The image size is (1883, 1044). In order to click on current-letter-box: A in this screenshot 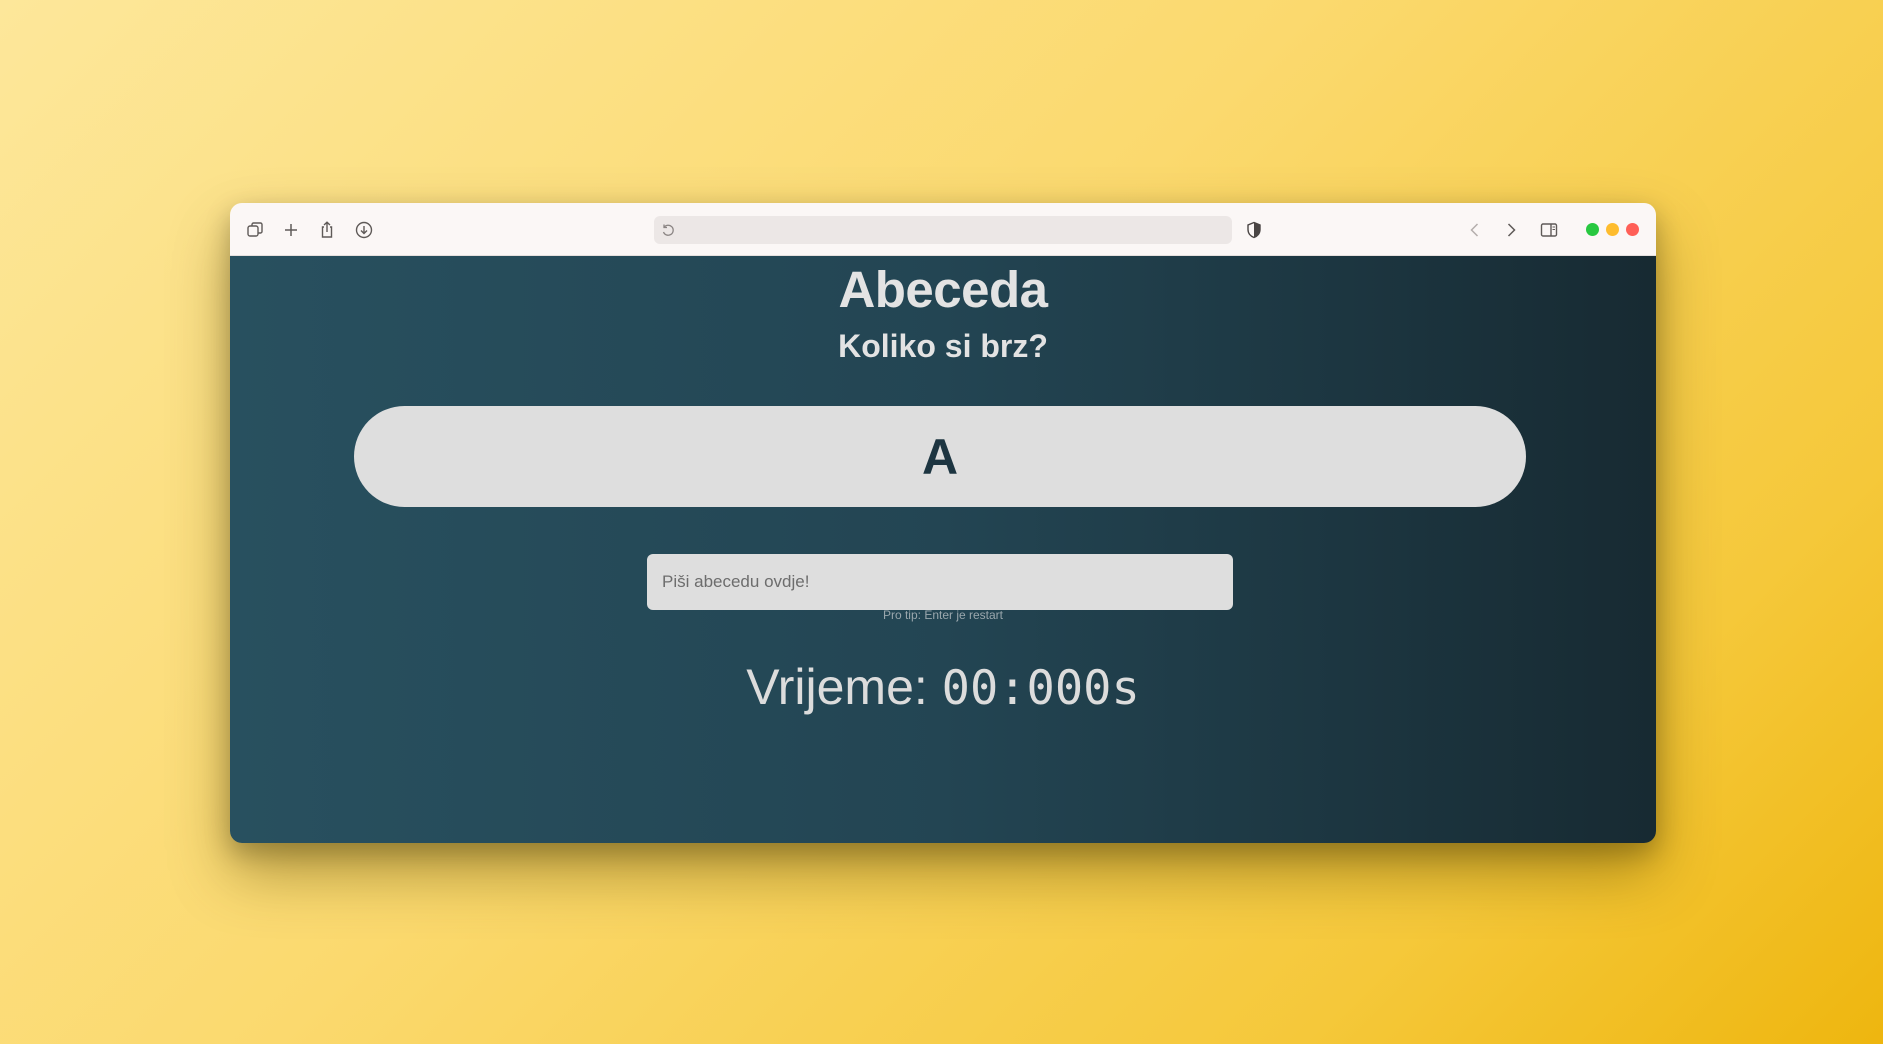, I will do `click(940, 456)`.